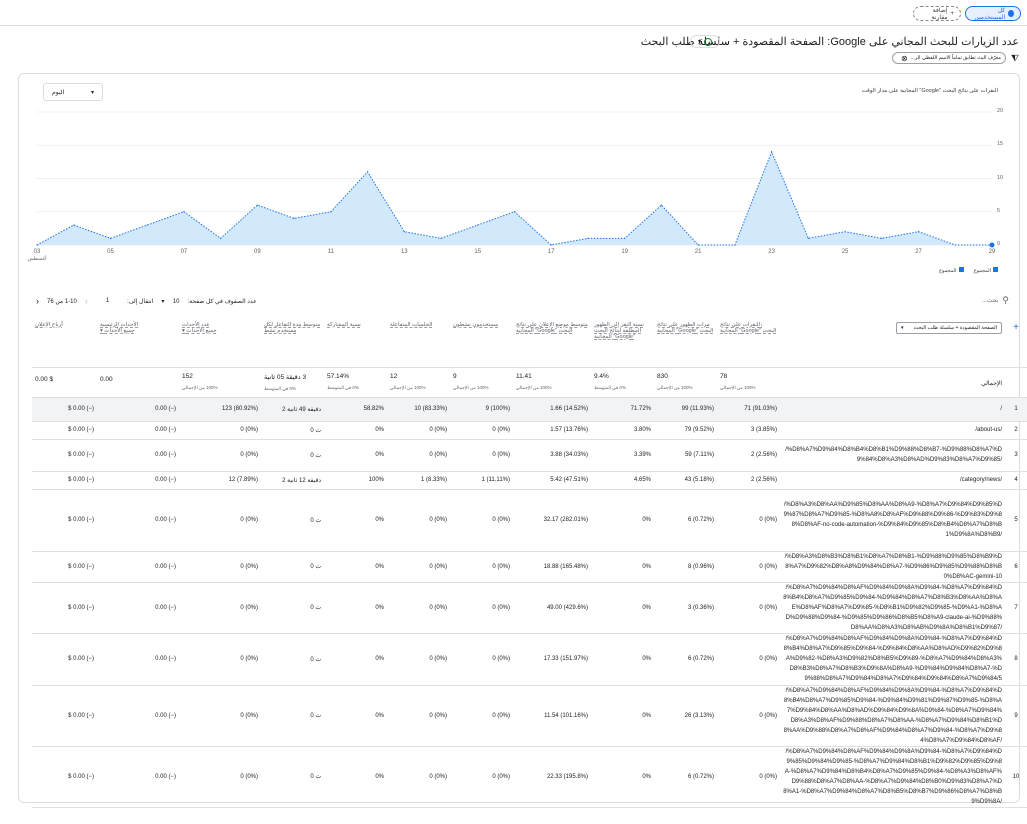 This screenshot has height=824, width=1027. Describe the element at coordinates (1005, 300) in the screenshot. I see `search-icon: ⚲` at that location.